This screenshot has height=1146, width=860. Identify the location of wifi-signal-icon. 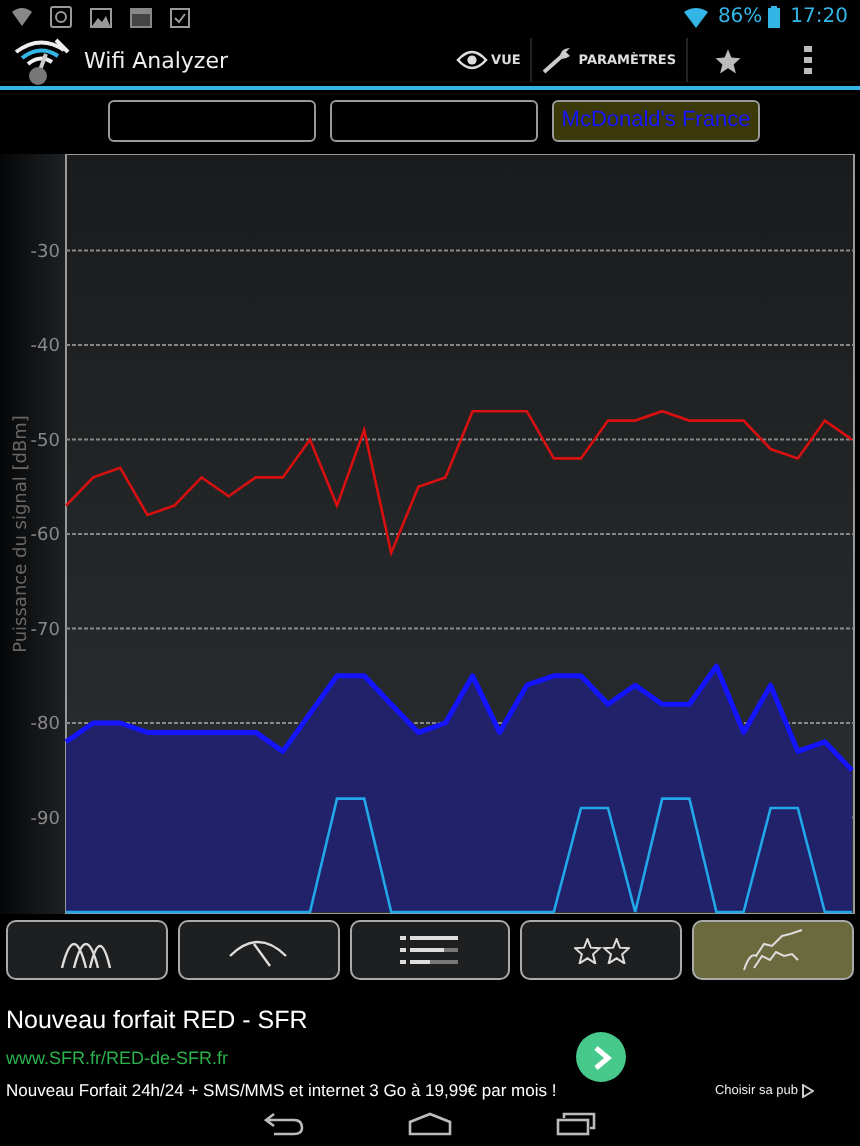
(695, 17).